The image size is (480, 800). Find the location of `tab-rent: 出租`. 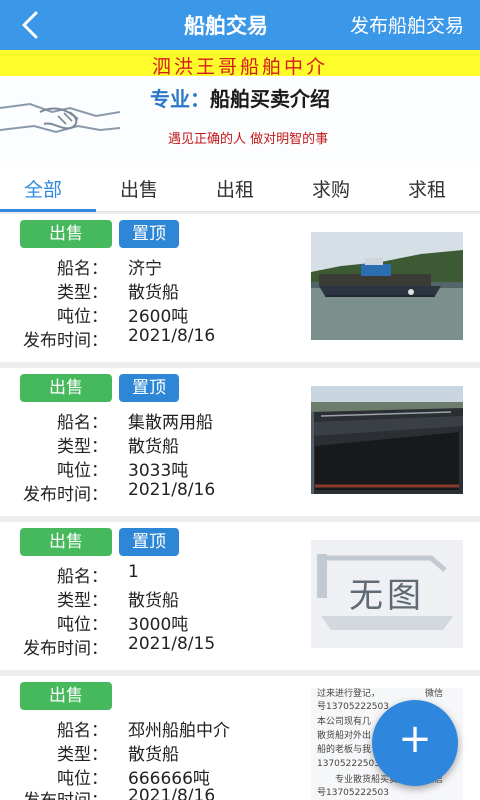

tab-rent: 出租 is located at coordinates (235, 188).